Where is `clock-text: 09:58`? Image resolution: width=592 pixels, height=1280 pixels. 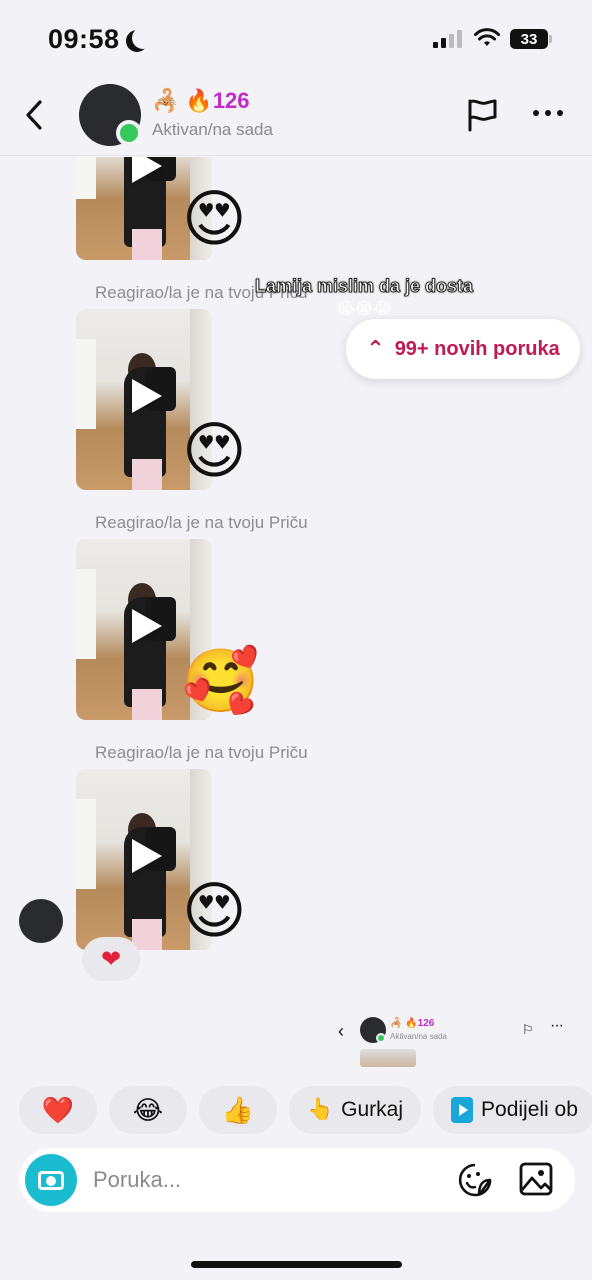 clock-text: 09:58 is located at coordinates (84, 39).